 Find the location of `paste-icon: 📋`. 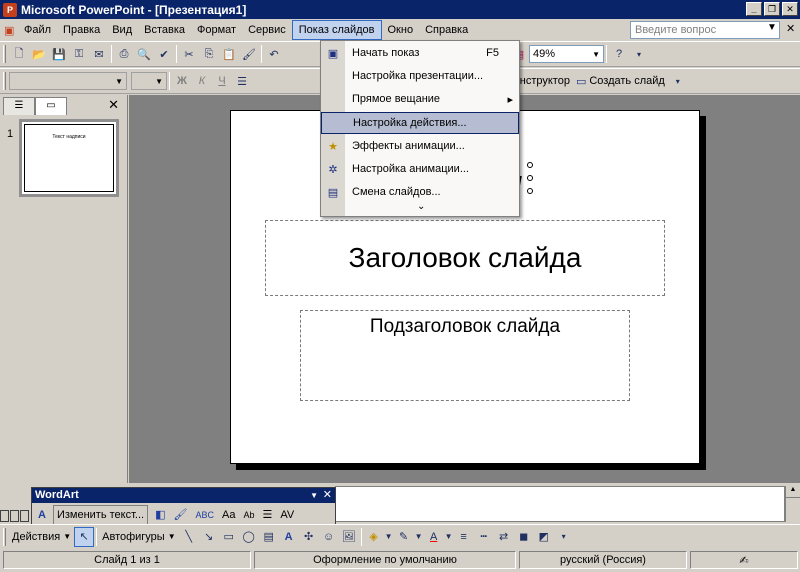

paste-icon: 📋 is located at coordinates (229, 54).